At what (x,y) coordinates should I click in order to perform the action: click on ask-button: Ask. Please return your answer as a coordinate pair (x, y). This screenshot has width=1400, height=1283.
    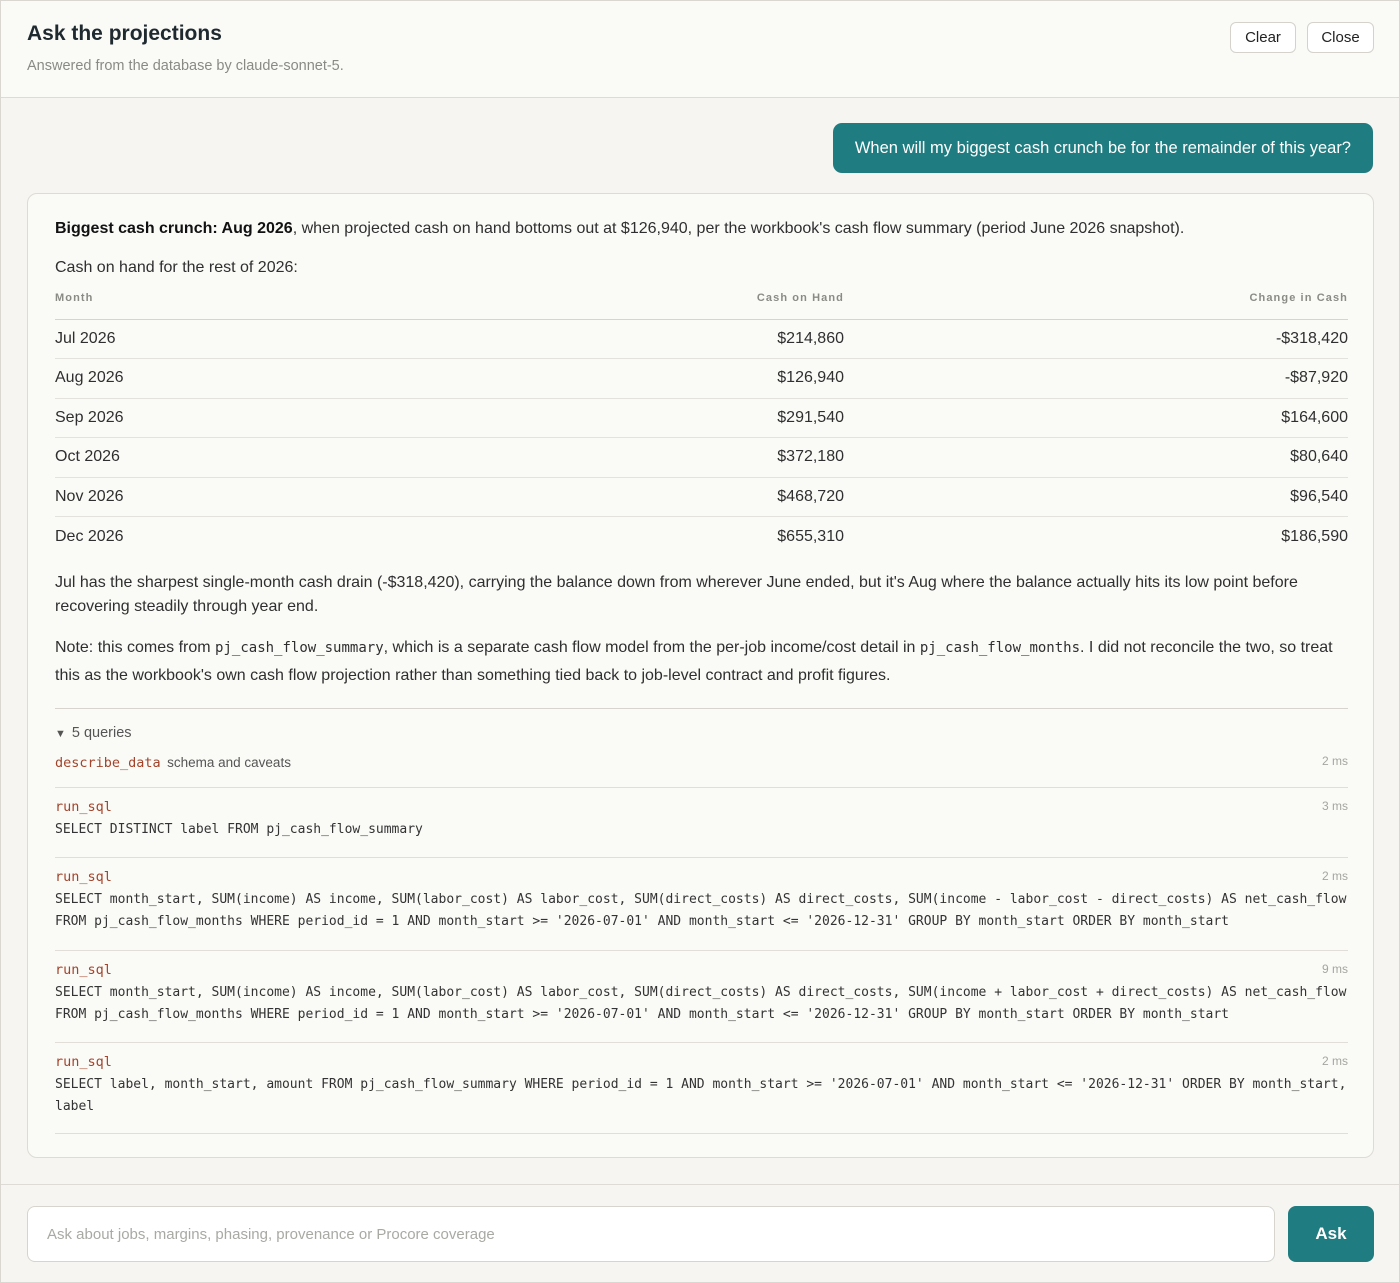
    Looking at the image, I should click on (1331, 1234).